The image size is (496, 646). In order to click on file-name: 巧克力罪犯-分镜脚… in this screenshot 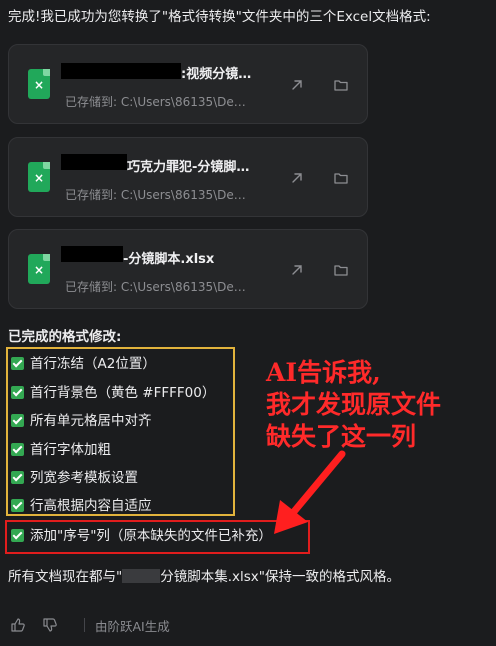, I will do `click(188, 167)`.